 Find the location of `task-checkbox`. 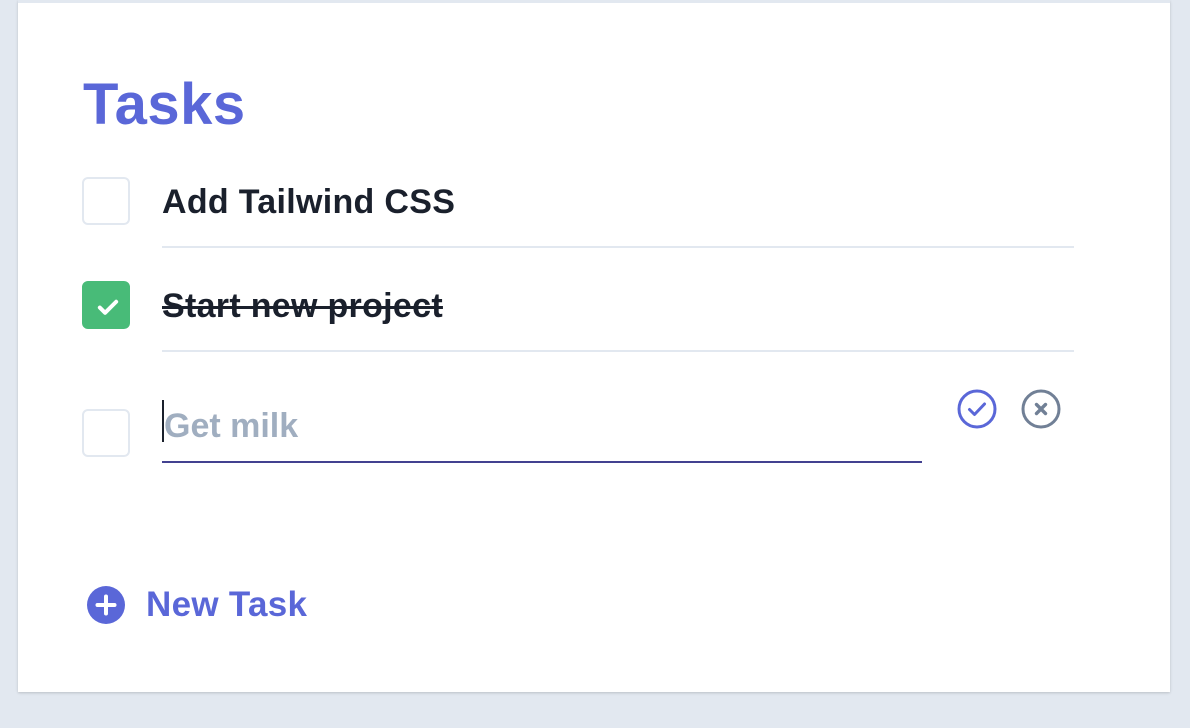

task-checkbox is located at coordinates (106, 201).